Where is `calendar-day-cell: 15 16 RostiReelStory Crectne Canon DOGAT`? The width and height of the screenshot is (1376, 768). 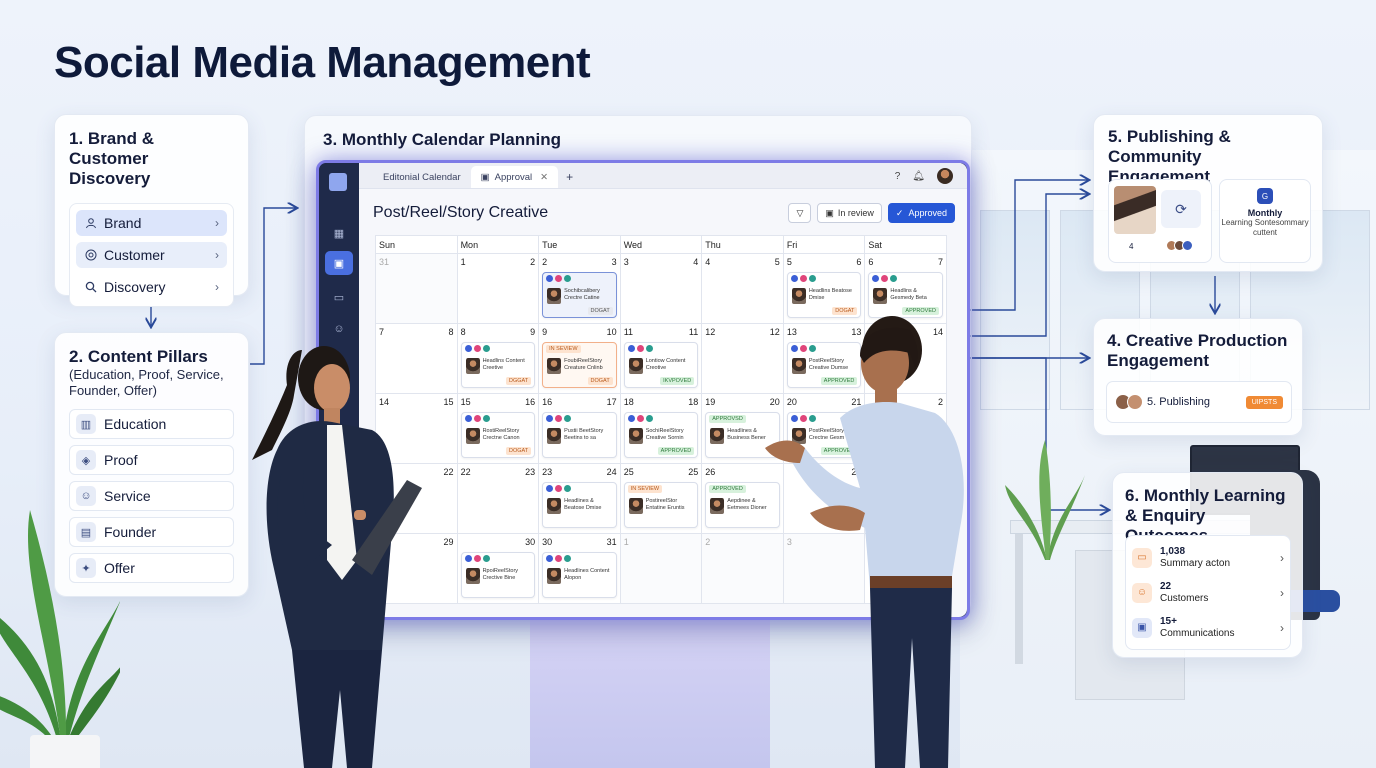
calendar-day-cell: 15 16 RostiReelStory Crectne Canon DOGAT is located at coordinates (498, 428).